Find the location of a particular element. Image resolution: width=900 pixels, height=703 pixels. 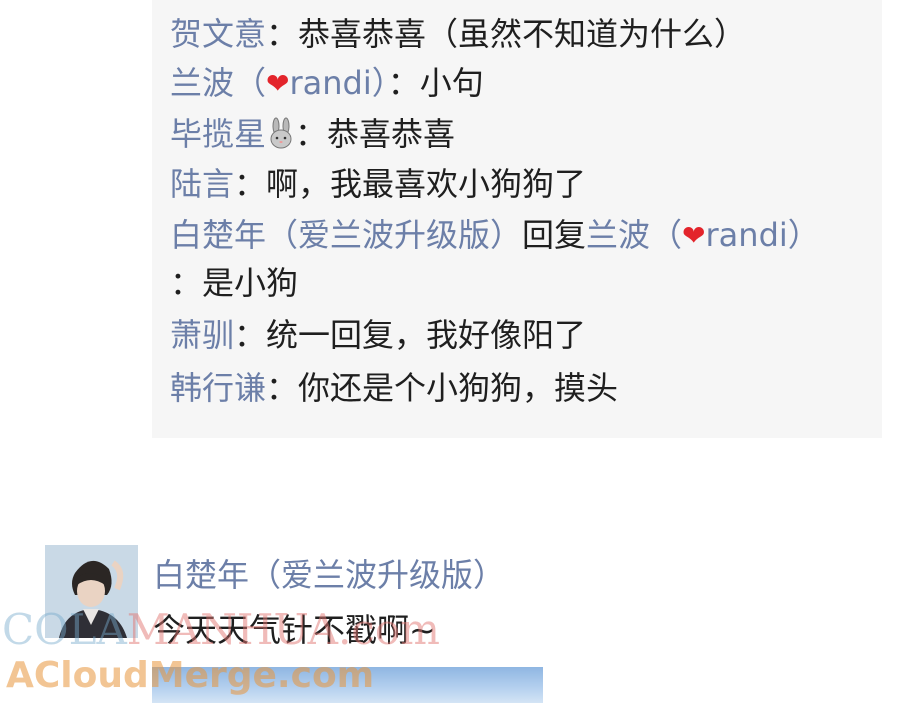

commenter-name: 白楚年（爱兰波升级版） is located at coordinates (346, 235).